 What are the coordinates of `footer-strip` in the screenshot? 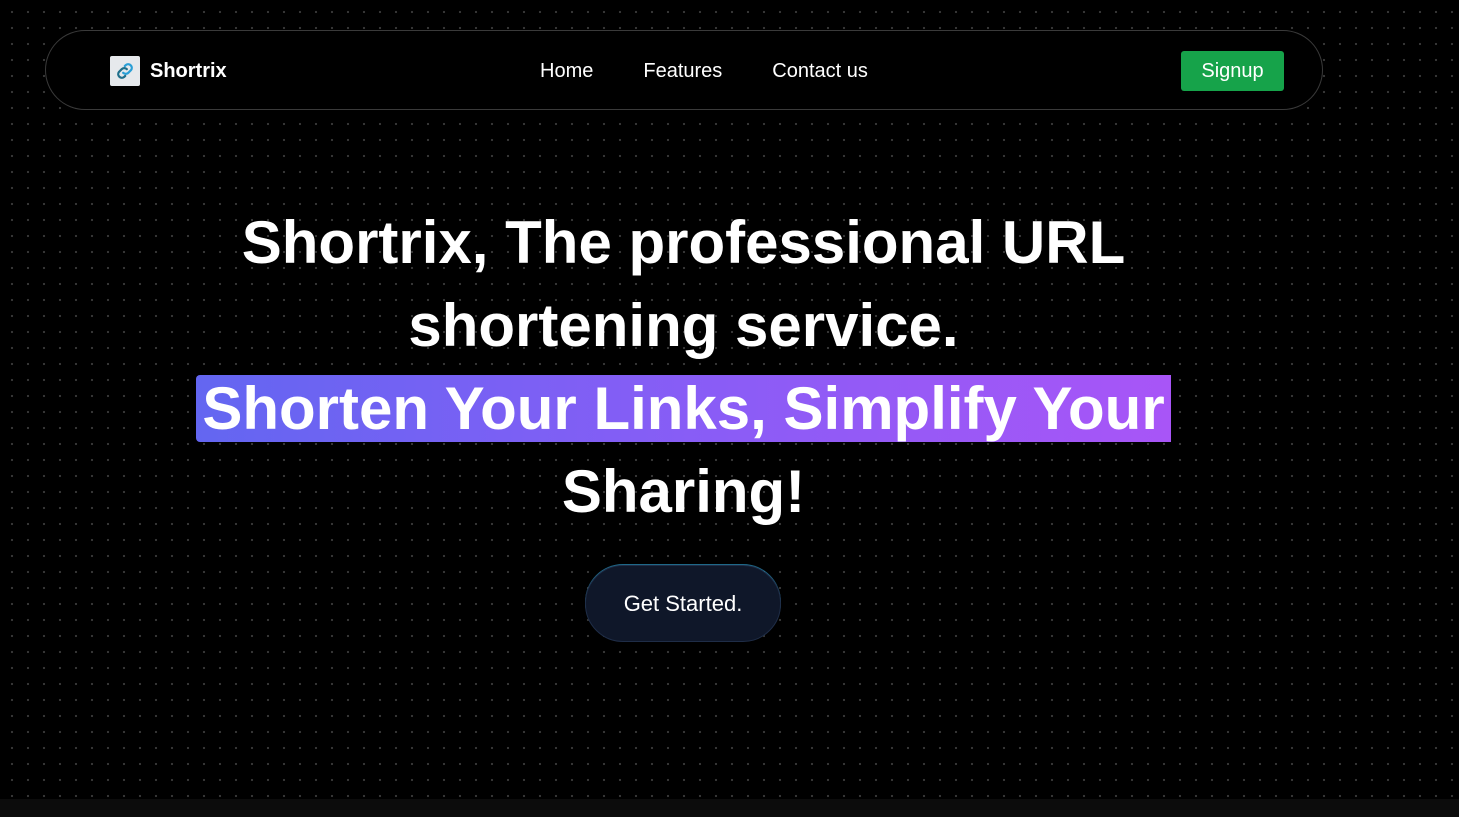 It's located at (729, 808).